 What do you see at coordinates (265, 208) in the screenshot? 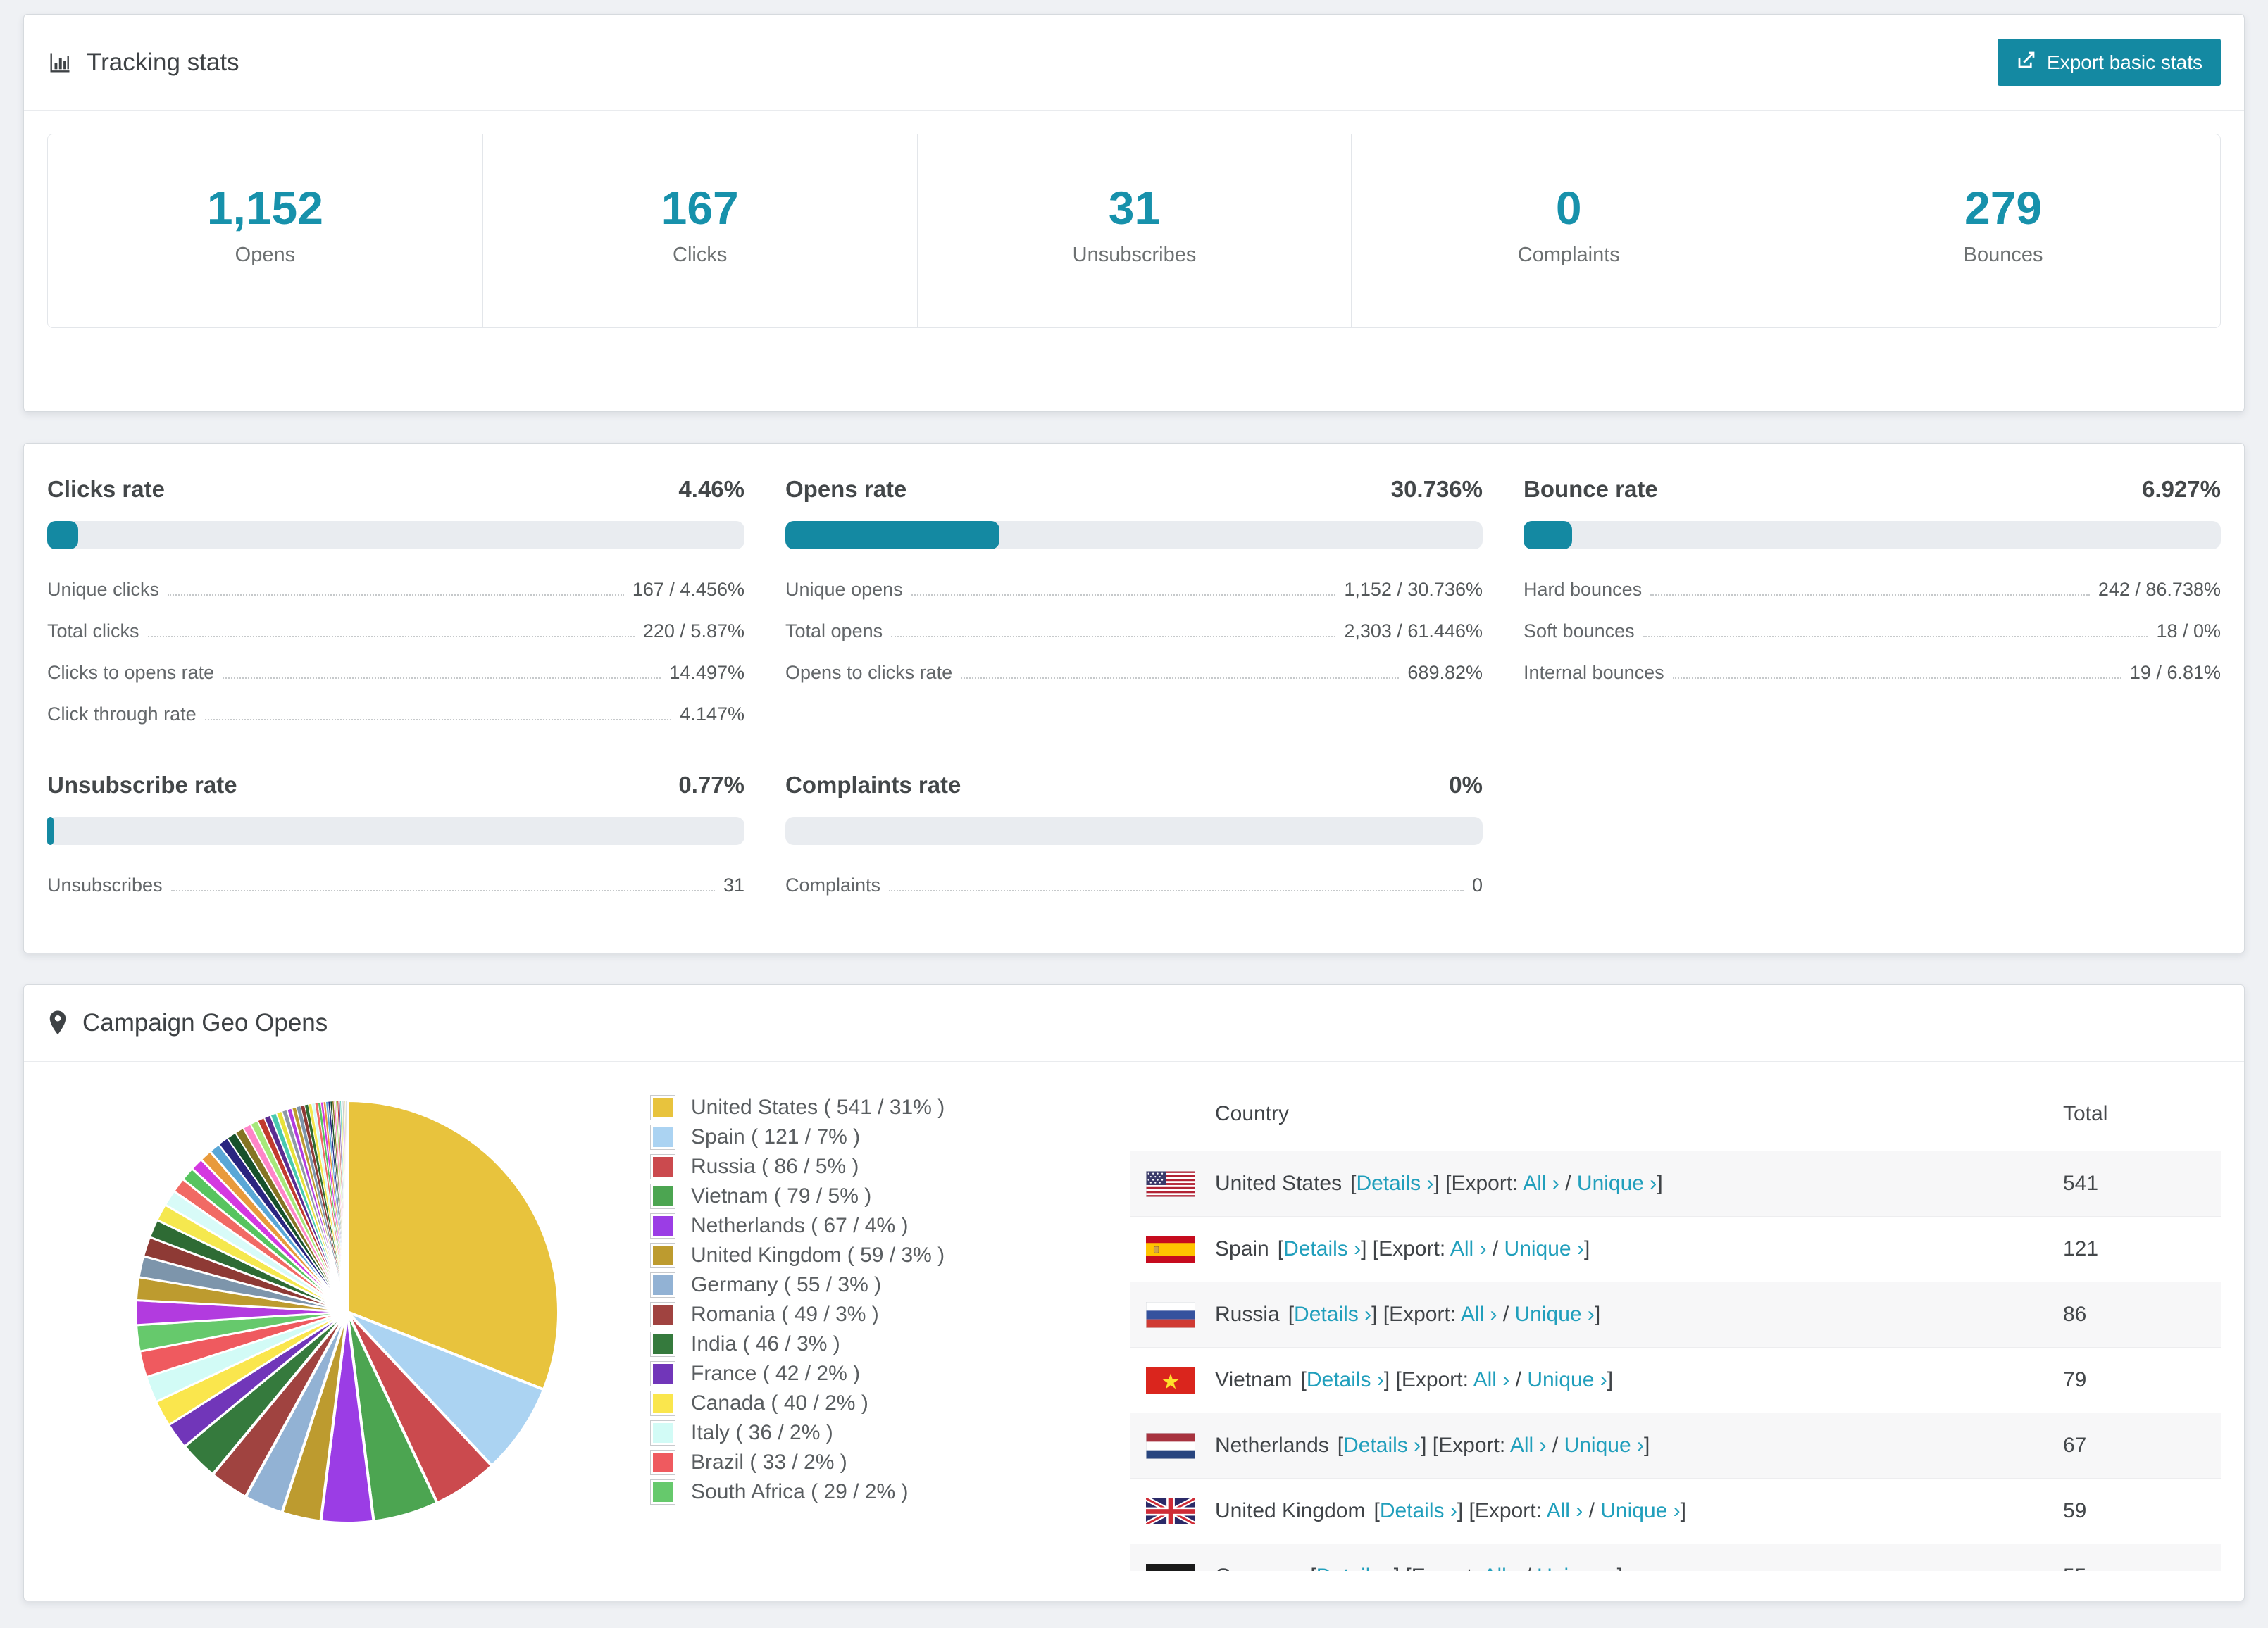
I see `opens-count: 1,152` at bounding box center [265, 208].